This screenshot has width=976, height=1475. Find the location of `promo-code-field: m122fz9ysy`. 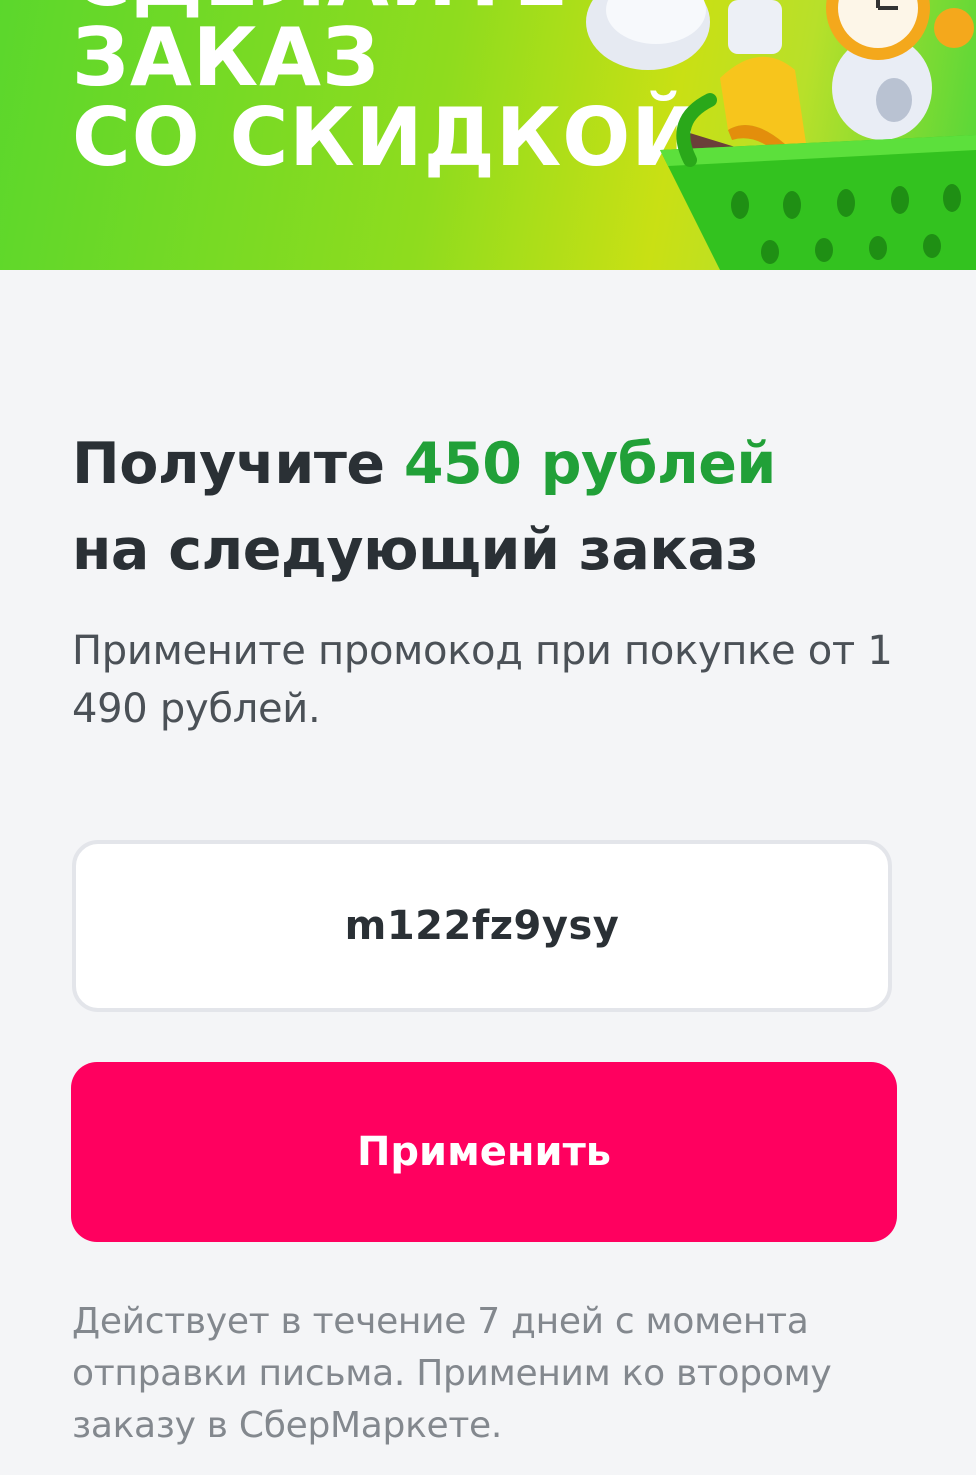

promo-code-field: m122fz9ysy is located at coordinates (482, 926).